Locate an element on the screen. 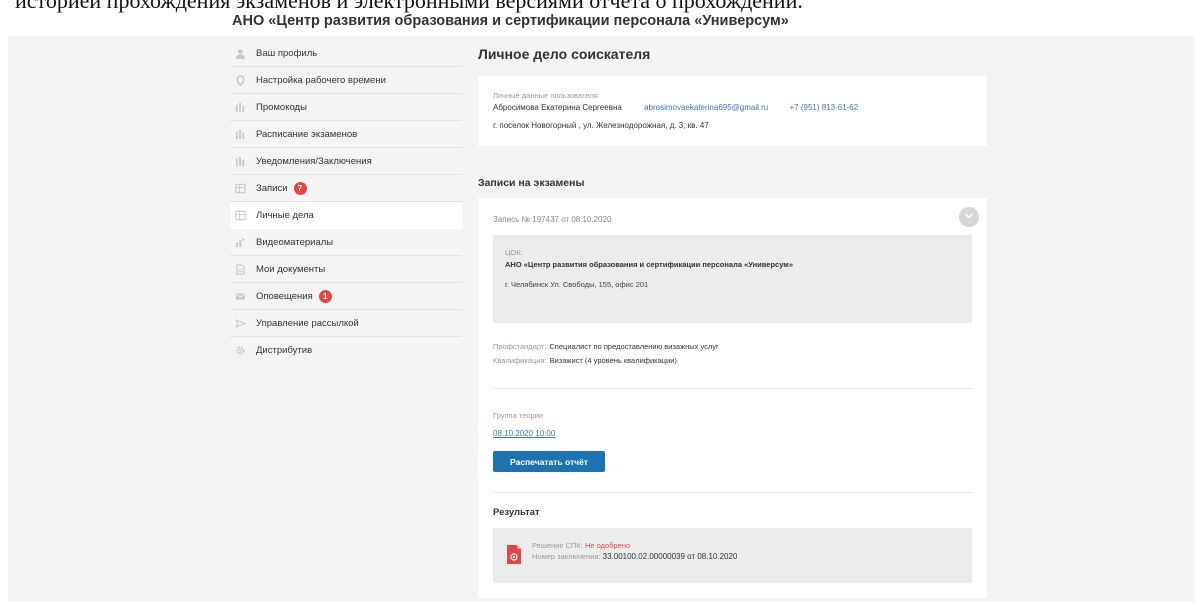 This screenshot has height=602, width=1197. print-report-button: Распечатать отчёт is located at coordinates (549, 461).